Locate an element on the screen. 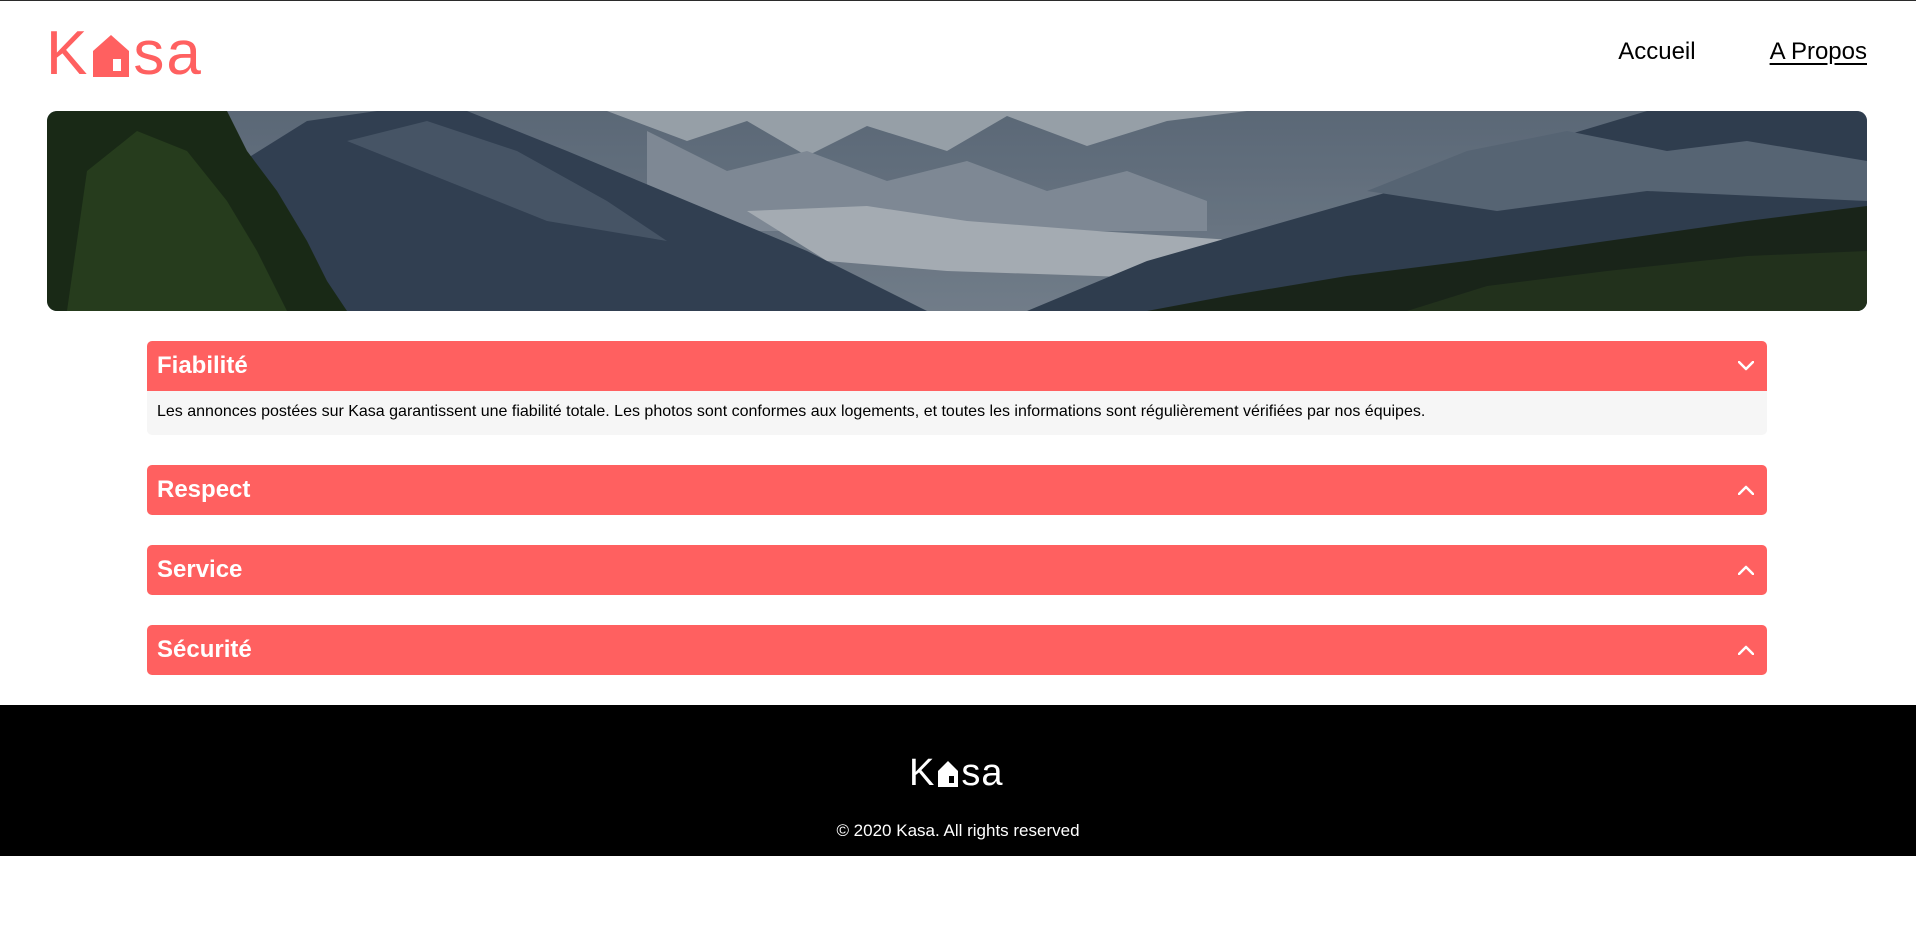 This screenshot has width=1916, height=944. accordion-header-fiabilite: Fiabilité is located at coordinates (957, 366).